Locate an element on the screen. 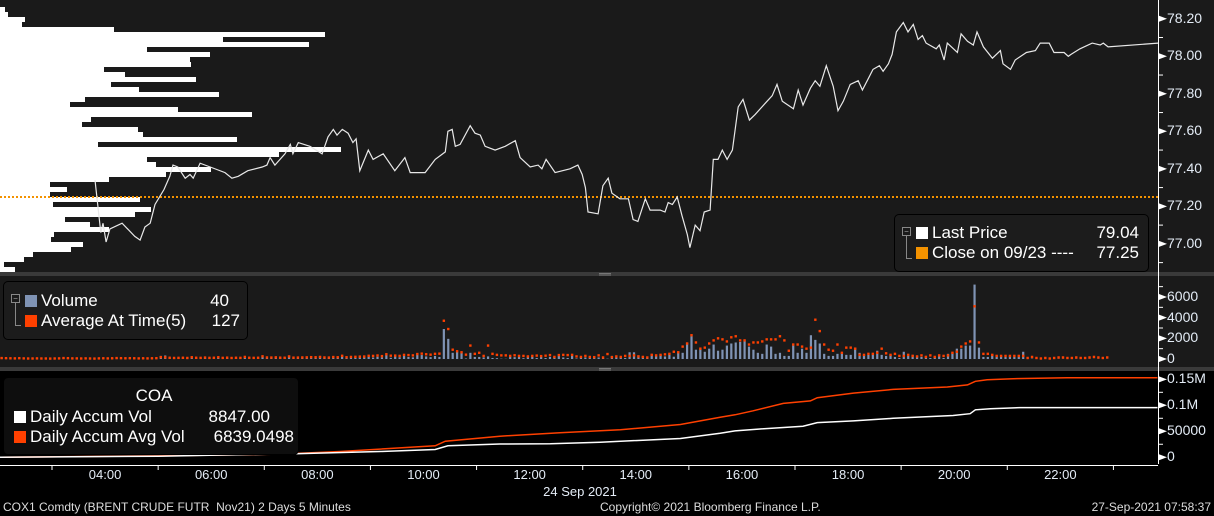 Image resolution: width=1214 pixels, height=516 pixels. legend-item-close: Close on 09/23 ---- 77.25 is located at coordinates (1027, 253).